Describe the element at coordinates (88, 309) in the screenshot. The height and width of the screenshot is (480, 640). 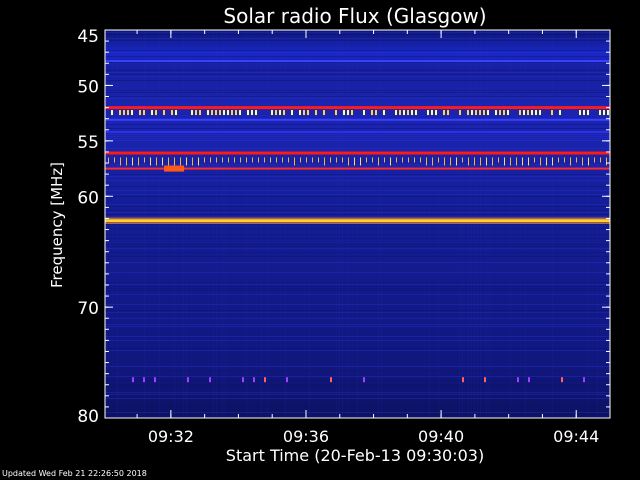
I see `y-tick-label: 70` at that location.